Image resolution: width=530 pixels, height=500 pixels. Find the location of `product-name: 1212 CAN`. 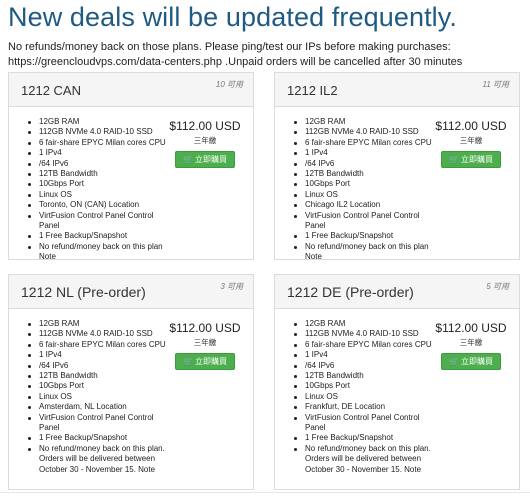

product-name: 1212 CAN is located at coordinates (51, 90).